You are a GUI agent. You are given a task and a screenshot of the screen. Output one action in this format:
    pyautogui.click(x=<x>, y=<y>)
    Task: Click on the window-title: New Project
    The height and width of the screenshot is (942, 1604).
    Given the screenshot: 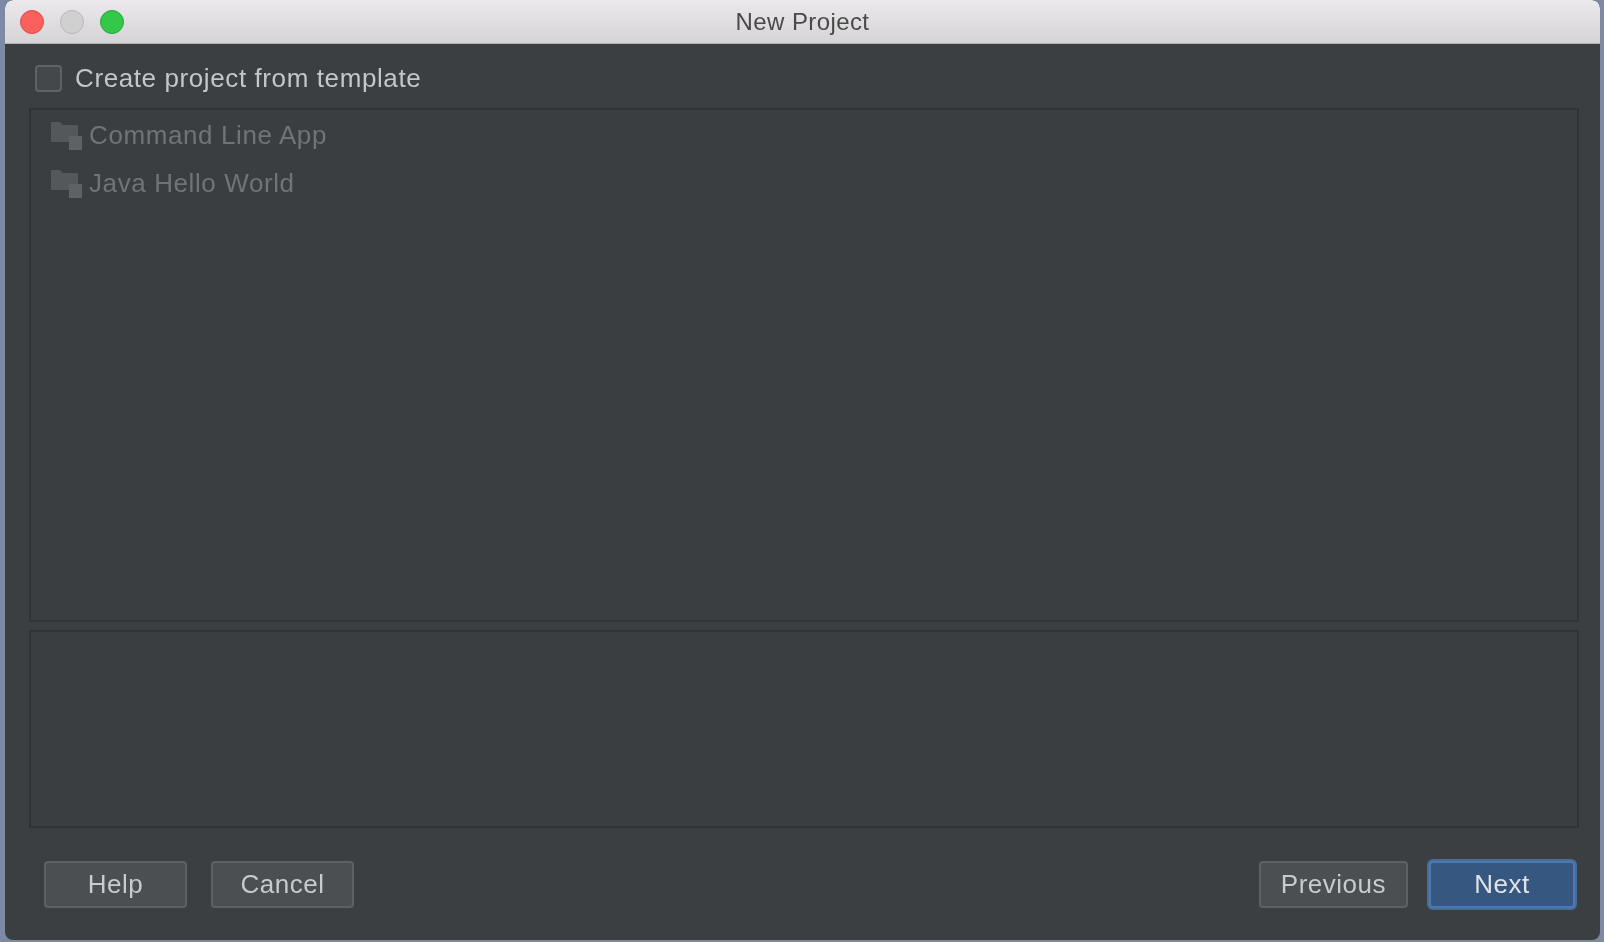 What is the action you would take?
    pyautogui.click(x=802, y=21)
    